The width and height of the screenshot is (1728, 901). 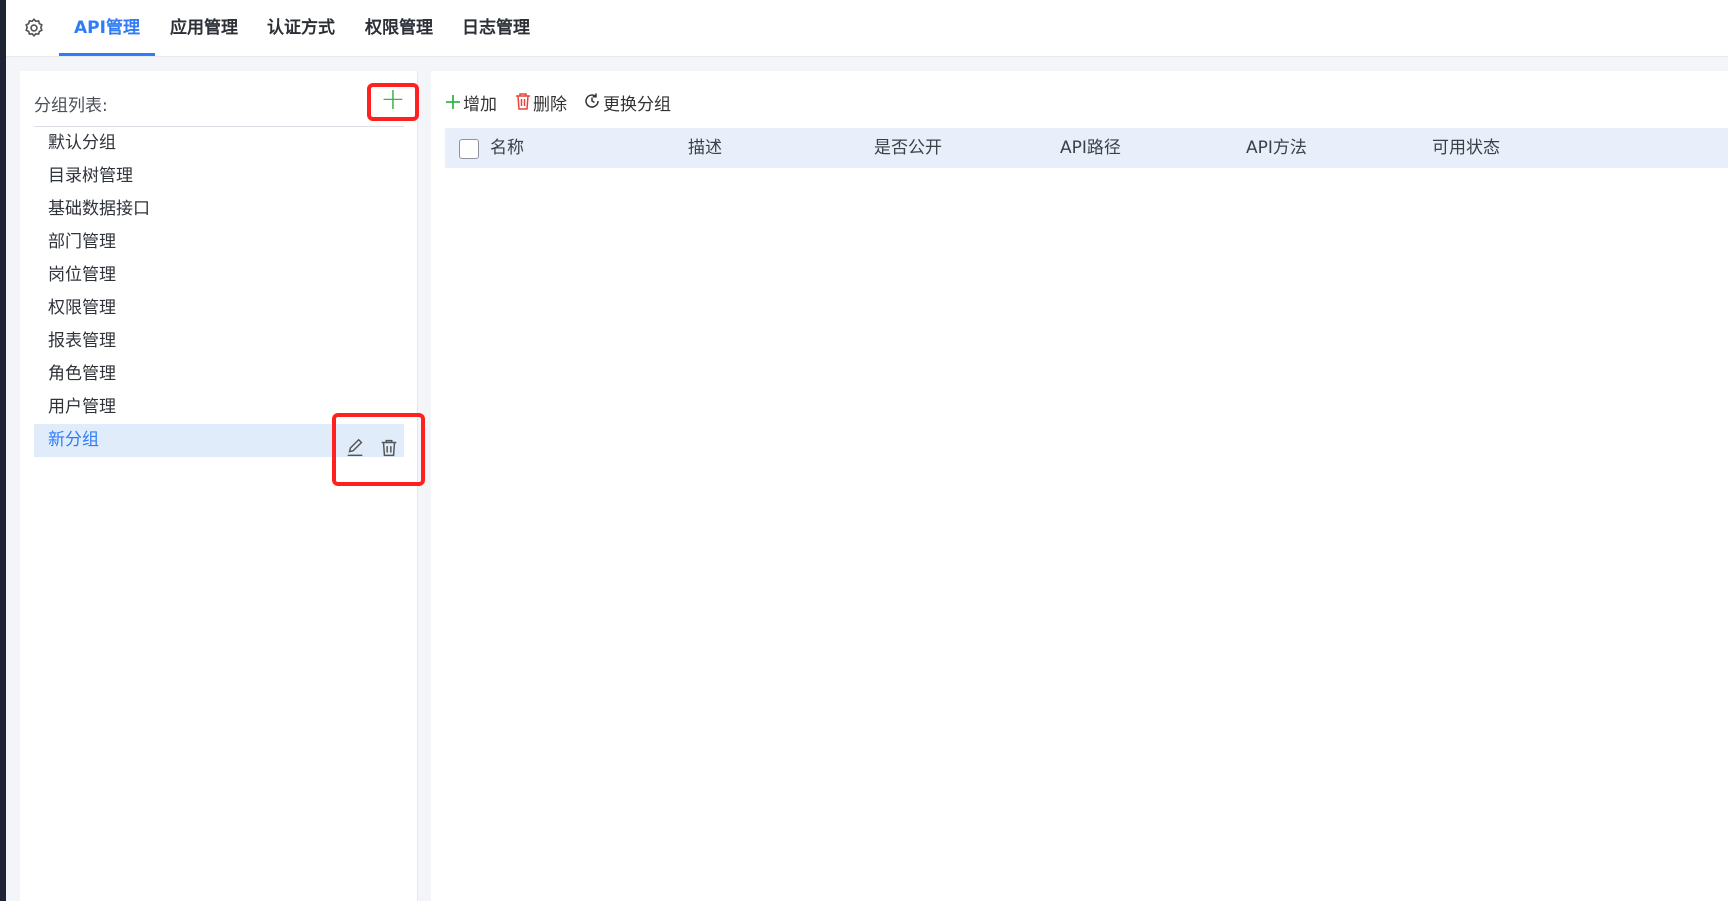 What do you see at coordinates (867, 28) in the screenshot?
I see `top-nav: API管理 应用管理 认证方式 权限管理 日志管理` at bounding box center [867, 28].